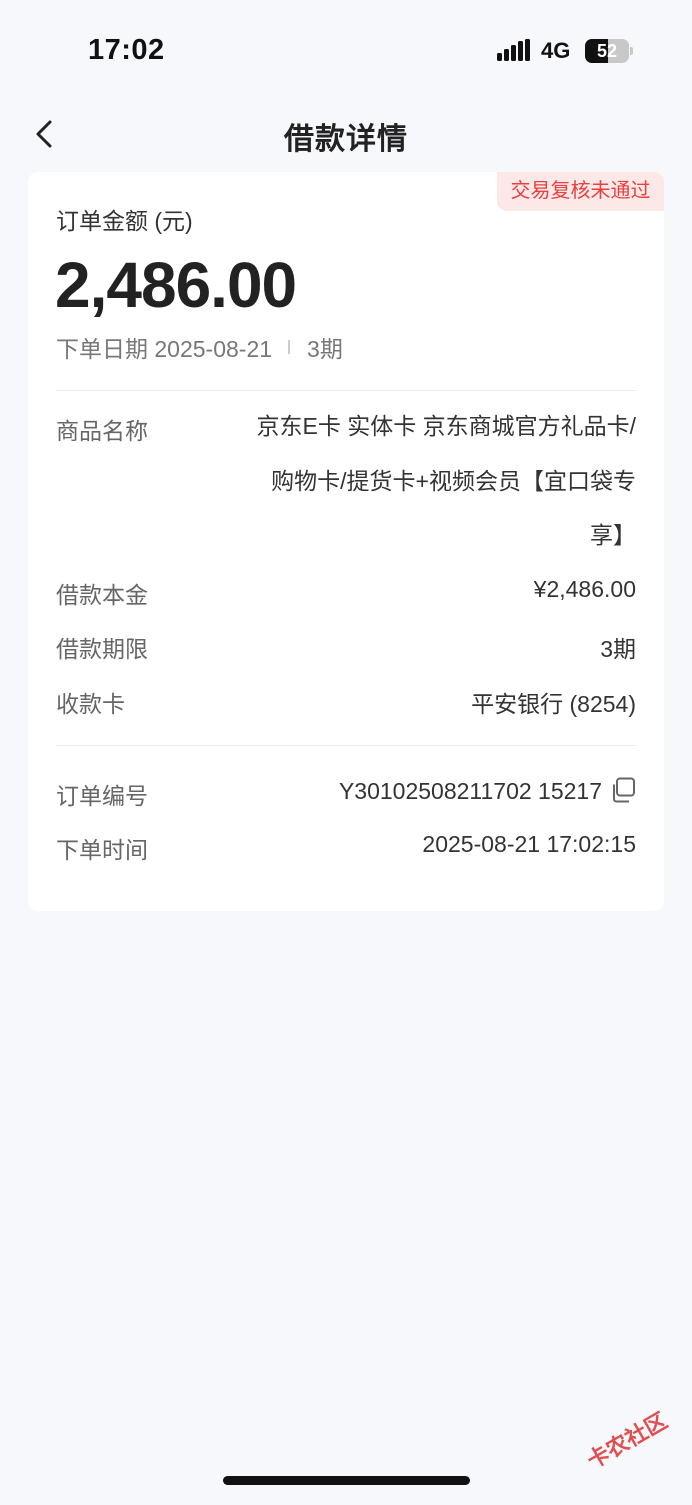 This screenshot has width=692, height=1505. I want to click on amount-label: 订单金额 (元), so click(124, 221).